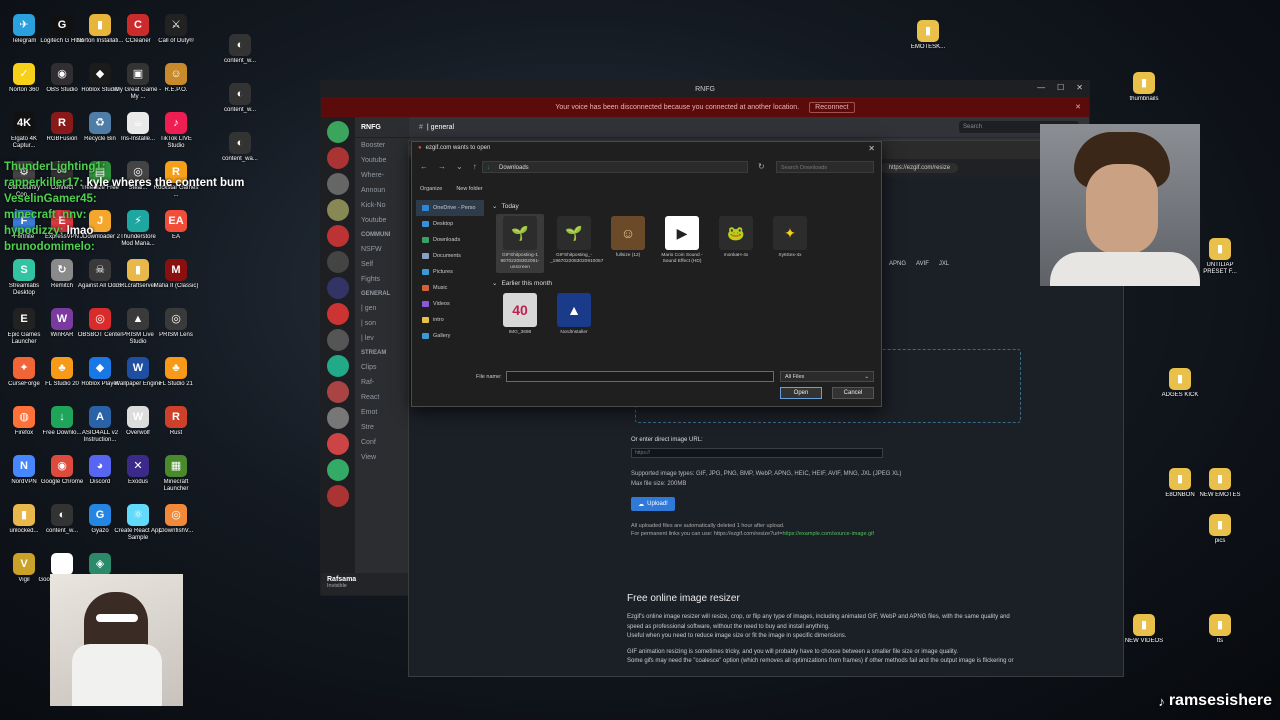  I want to click on file-item: ☺ fullsize (12), so click(628, 243).